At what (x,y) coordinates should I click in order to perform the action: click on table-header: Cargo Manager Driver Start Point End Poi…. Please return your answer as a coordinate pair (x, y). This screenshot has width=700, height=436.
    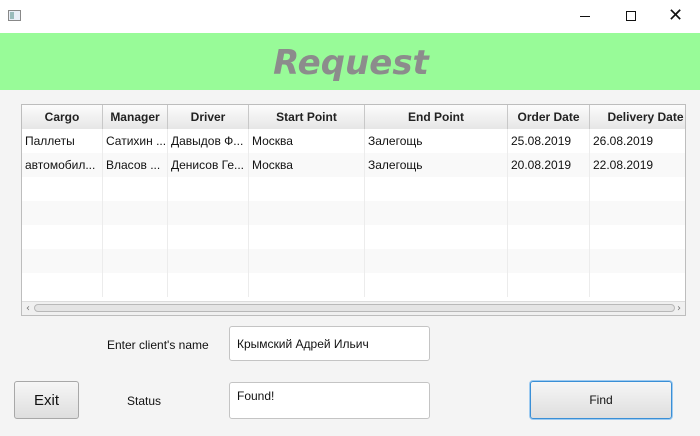
    Looking at the image, I should click on (353, 117).